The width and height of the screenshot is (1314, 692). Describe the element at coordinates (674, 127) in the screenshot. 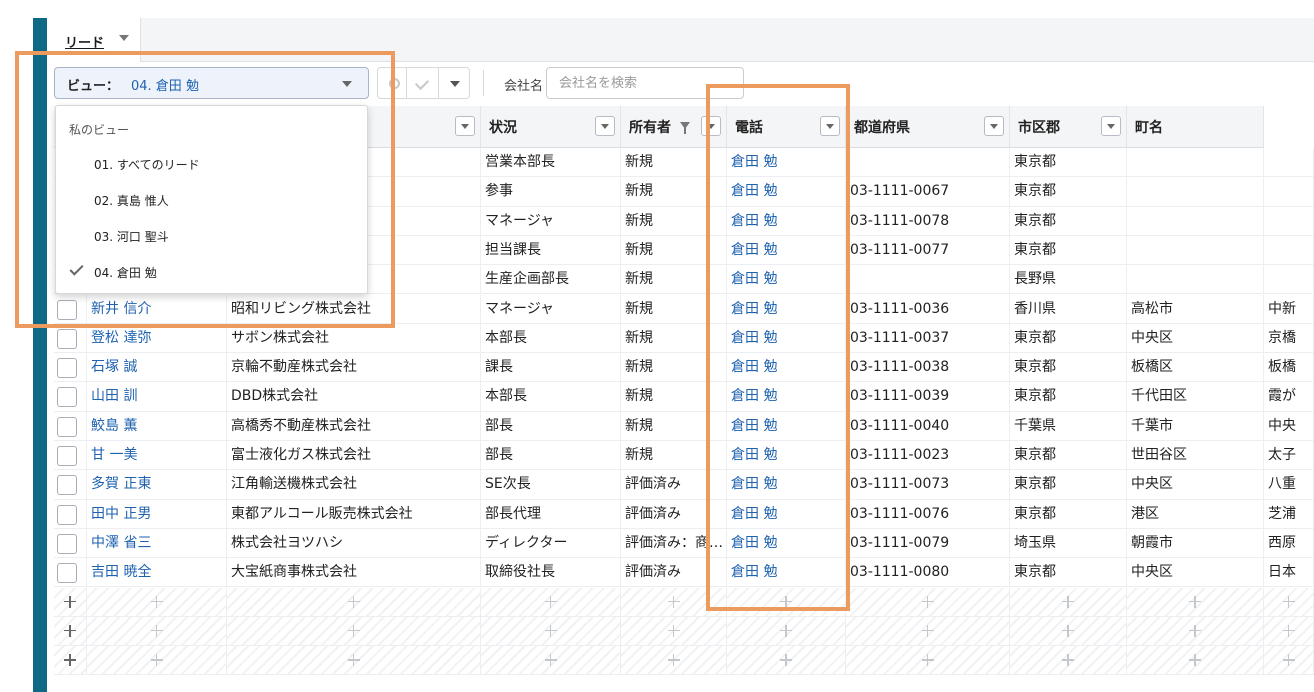

I see `column-header-owner: 所有者` at that location.